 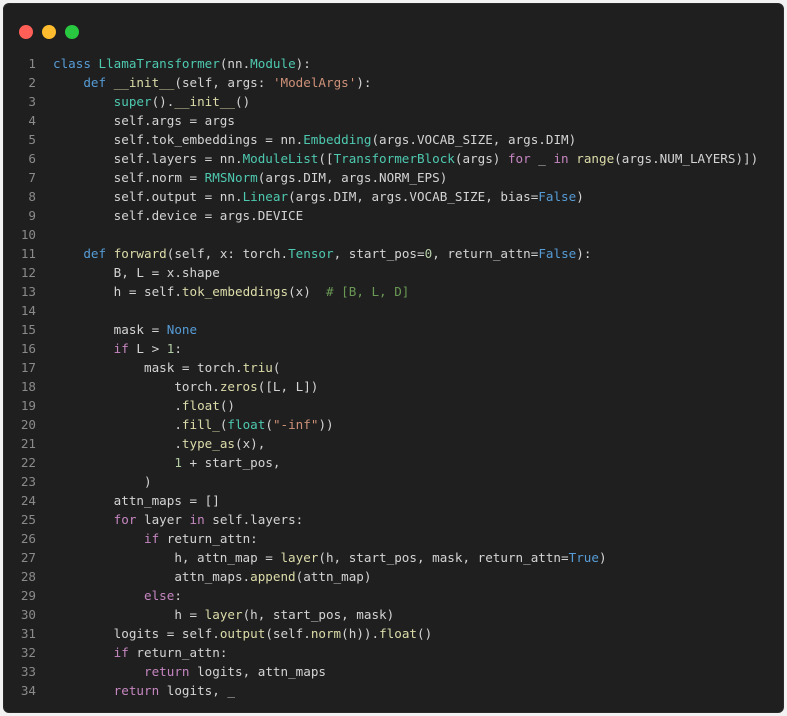 What do you see at coordinates (393, 310) in the screenshot?
I see `code-line: 14` at bounding box center [393, 310].